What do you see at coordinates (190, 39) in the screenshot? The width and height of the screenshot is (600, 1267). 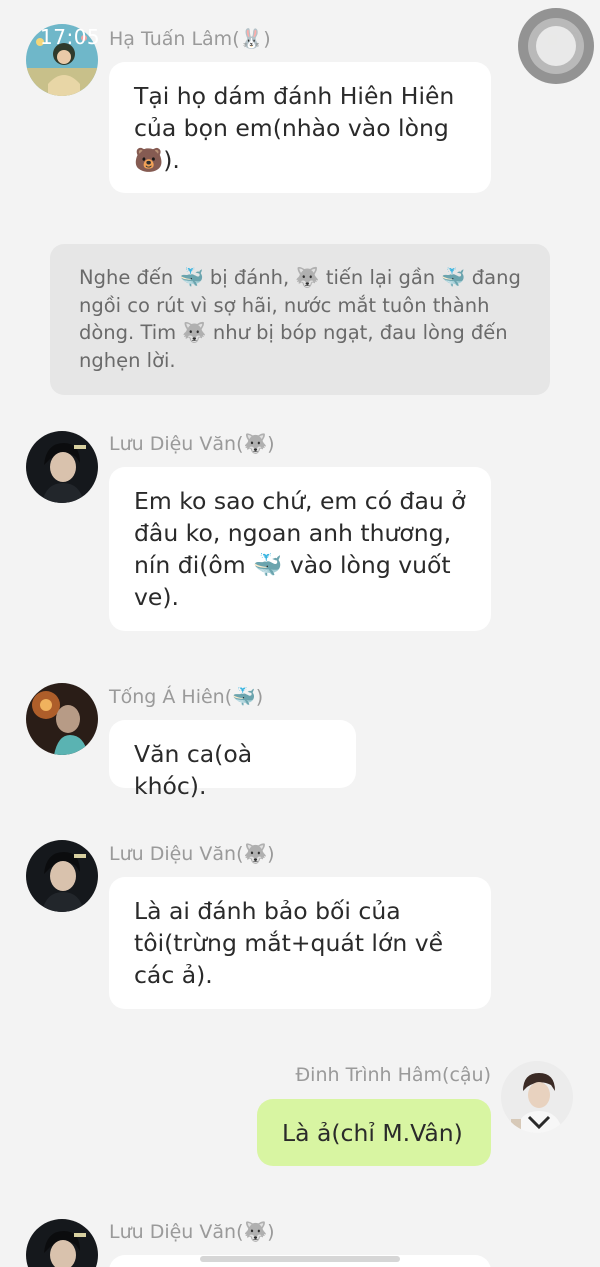 I see `sender-name: Hạ Tuấn Lâm(🐰)` at bounding box center [190, 39].